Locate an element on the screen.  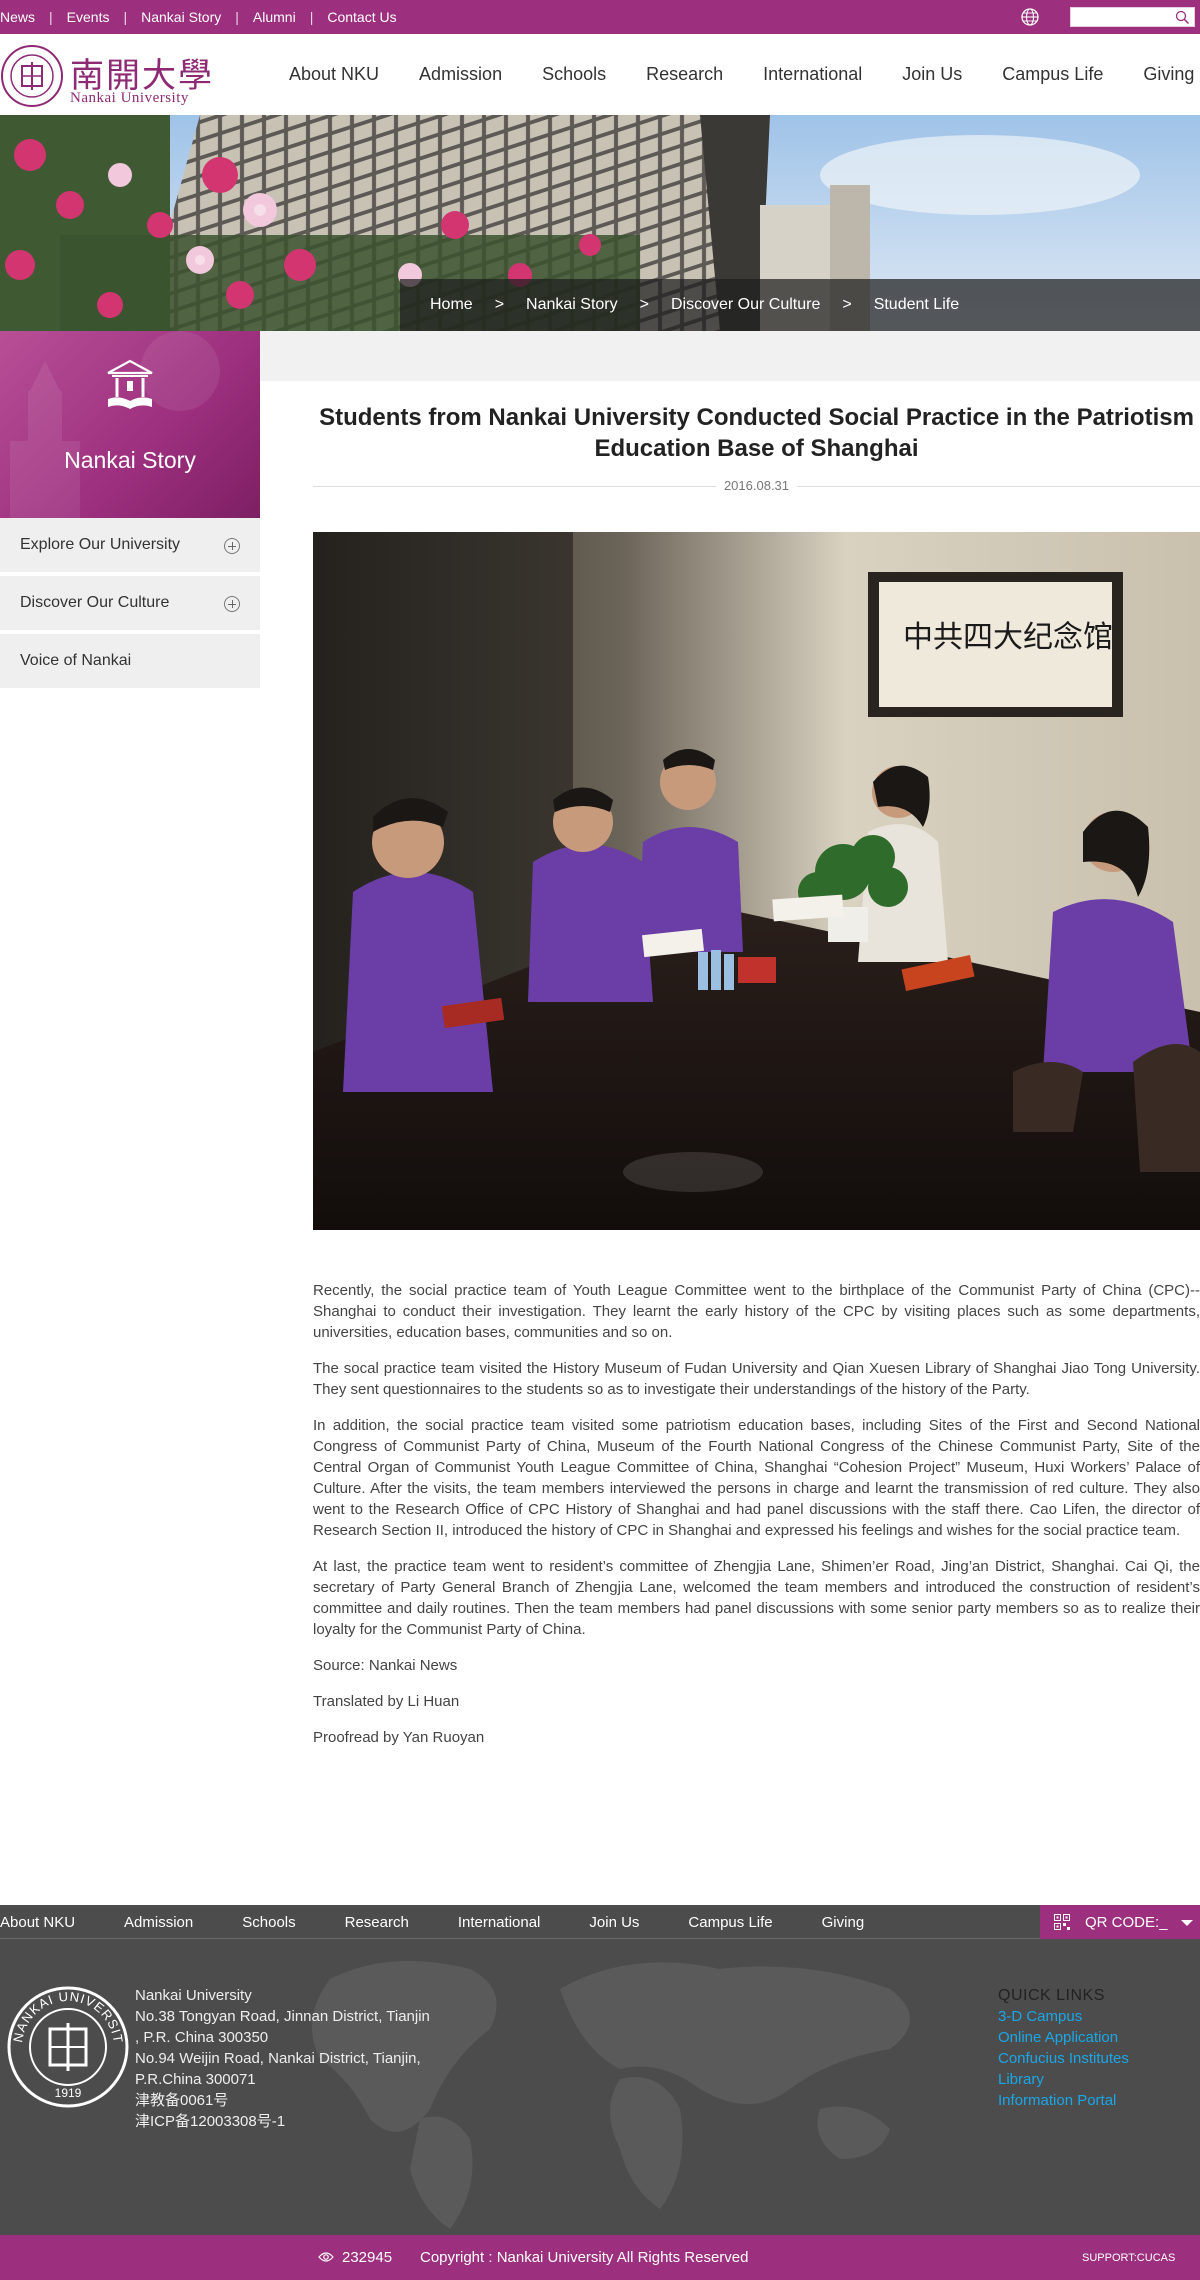
footer-nav-international: International is located at coordinates (499, 1922).